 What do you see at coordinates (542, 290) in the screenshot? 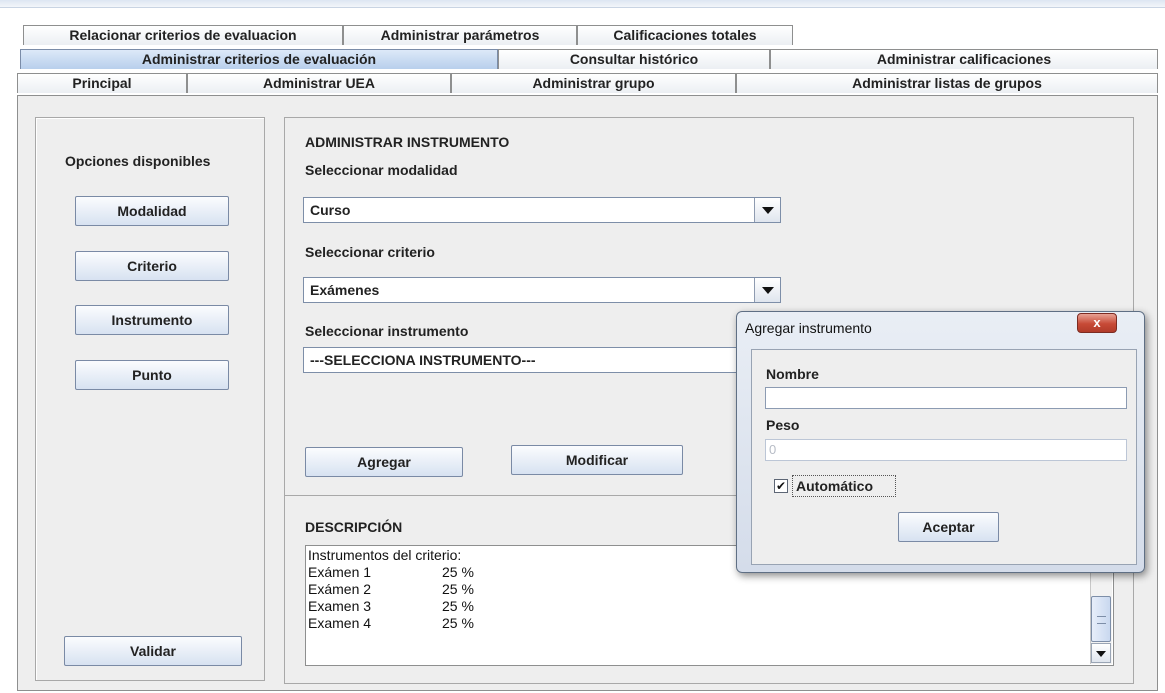
I see `criterio-select: Exámenes` at bounding box center [542, 290].